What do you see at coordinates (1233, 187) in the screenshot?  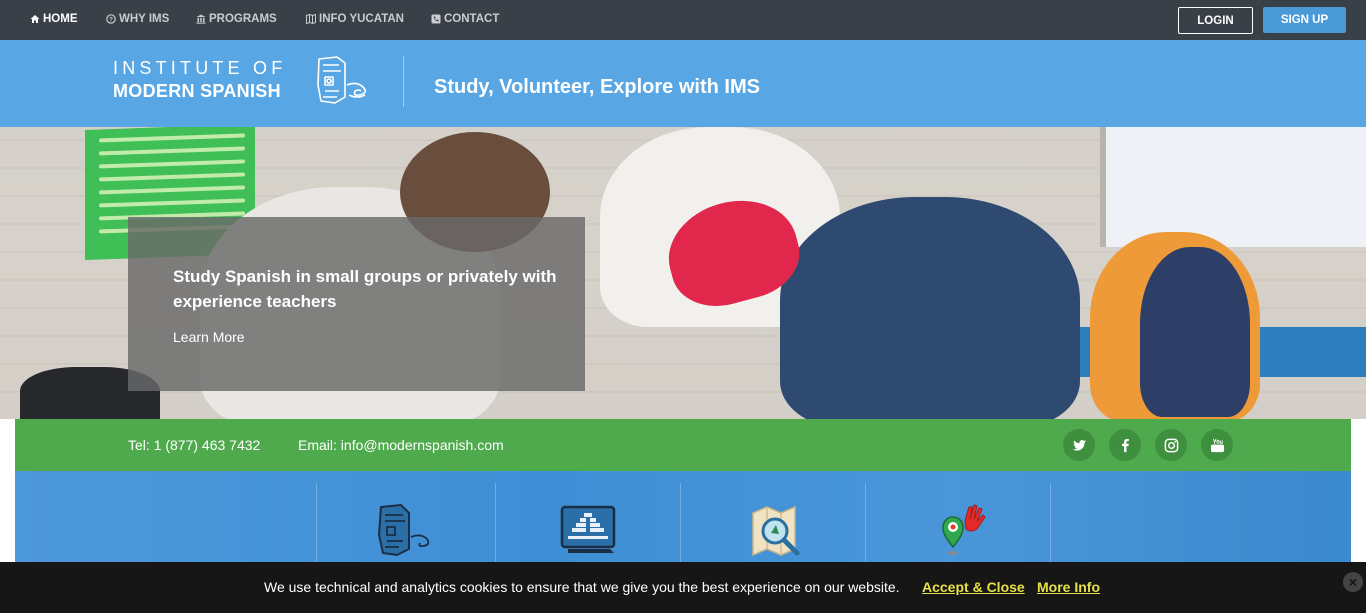 I see `hero-window` at bounding box center [1233, 187].